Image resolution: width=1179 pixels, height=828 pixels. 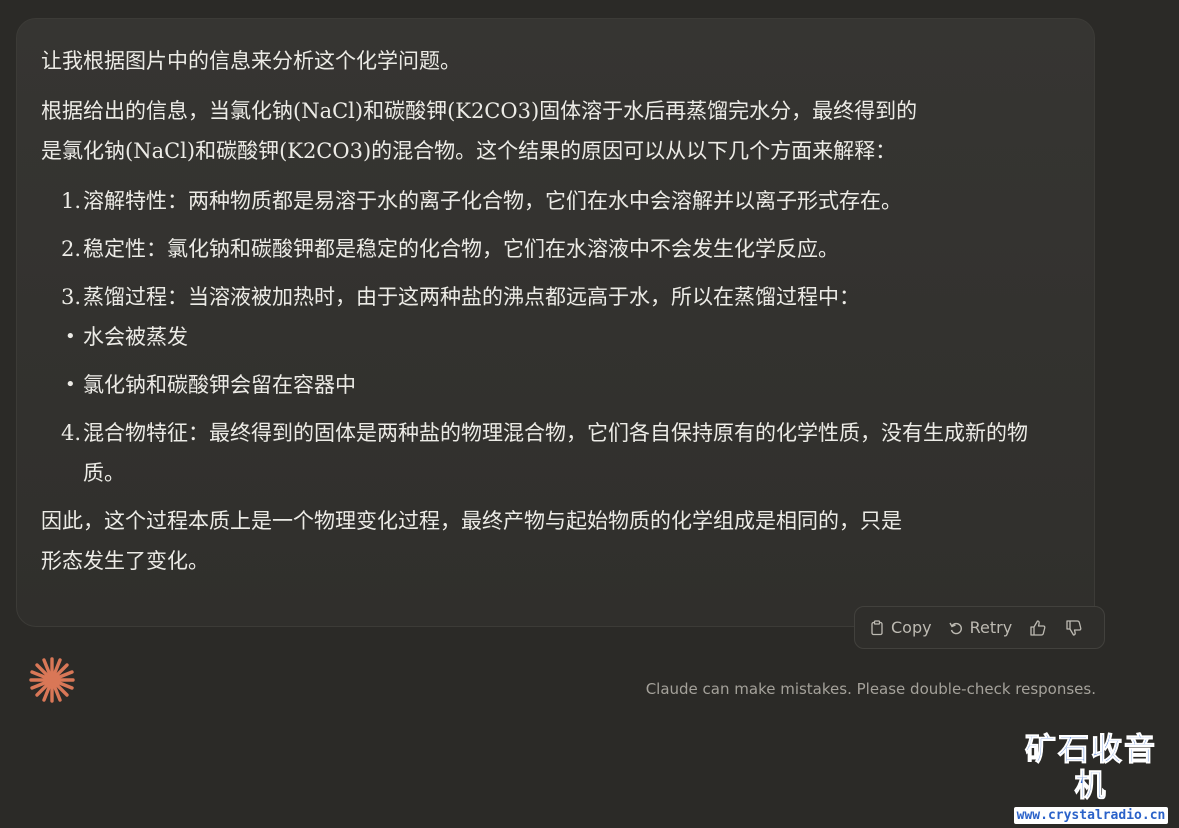 What do you see at coordinates (1091, 768) in the screenshot?
I see `watermark-title: 矿石收音机` at bounding box center [1091, 768].